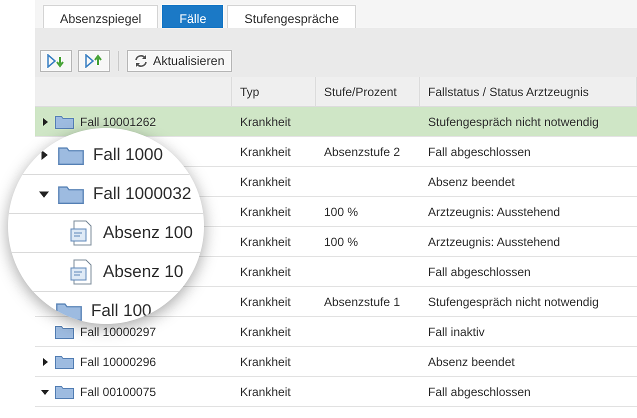 The height and width of the screenshot is (418, 637). Describe the element at coordinates (193, 16) in the screenshot. I see `tab: Fälle` at that location.